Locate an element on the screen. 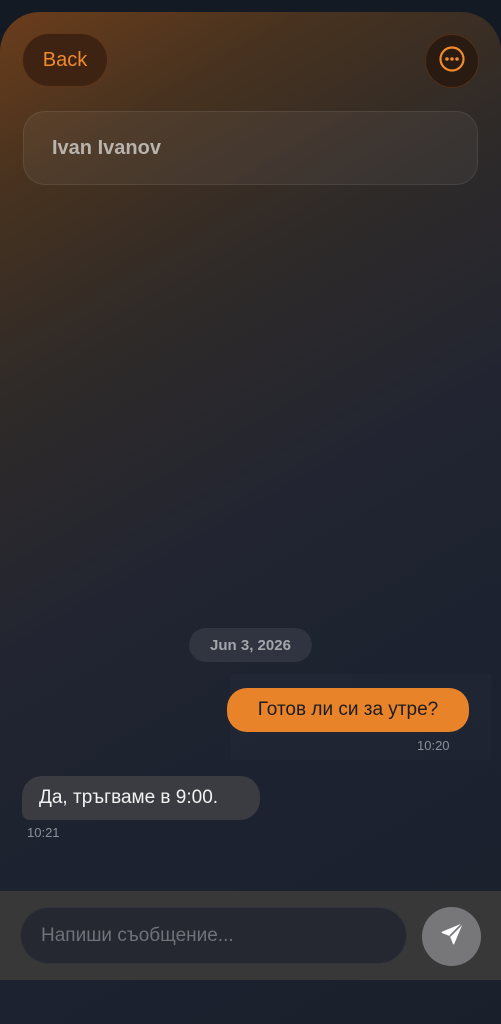 This screenshot has height=1024, width=501. outgoing-message-text: Готов ли си за утре? is located at coordinates (348, 709).